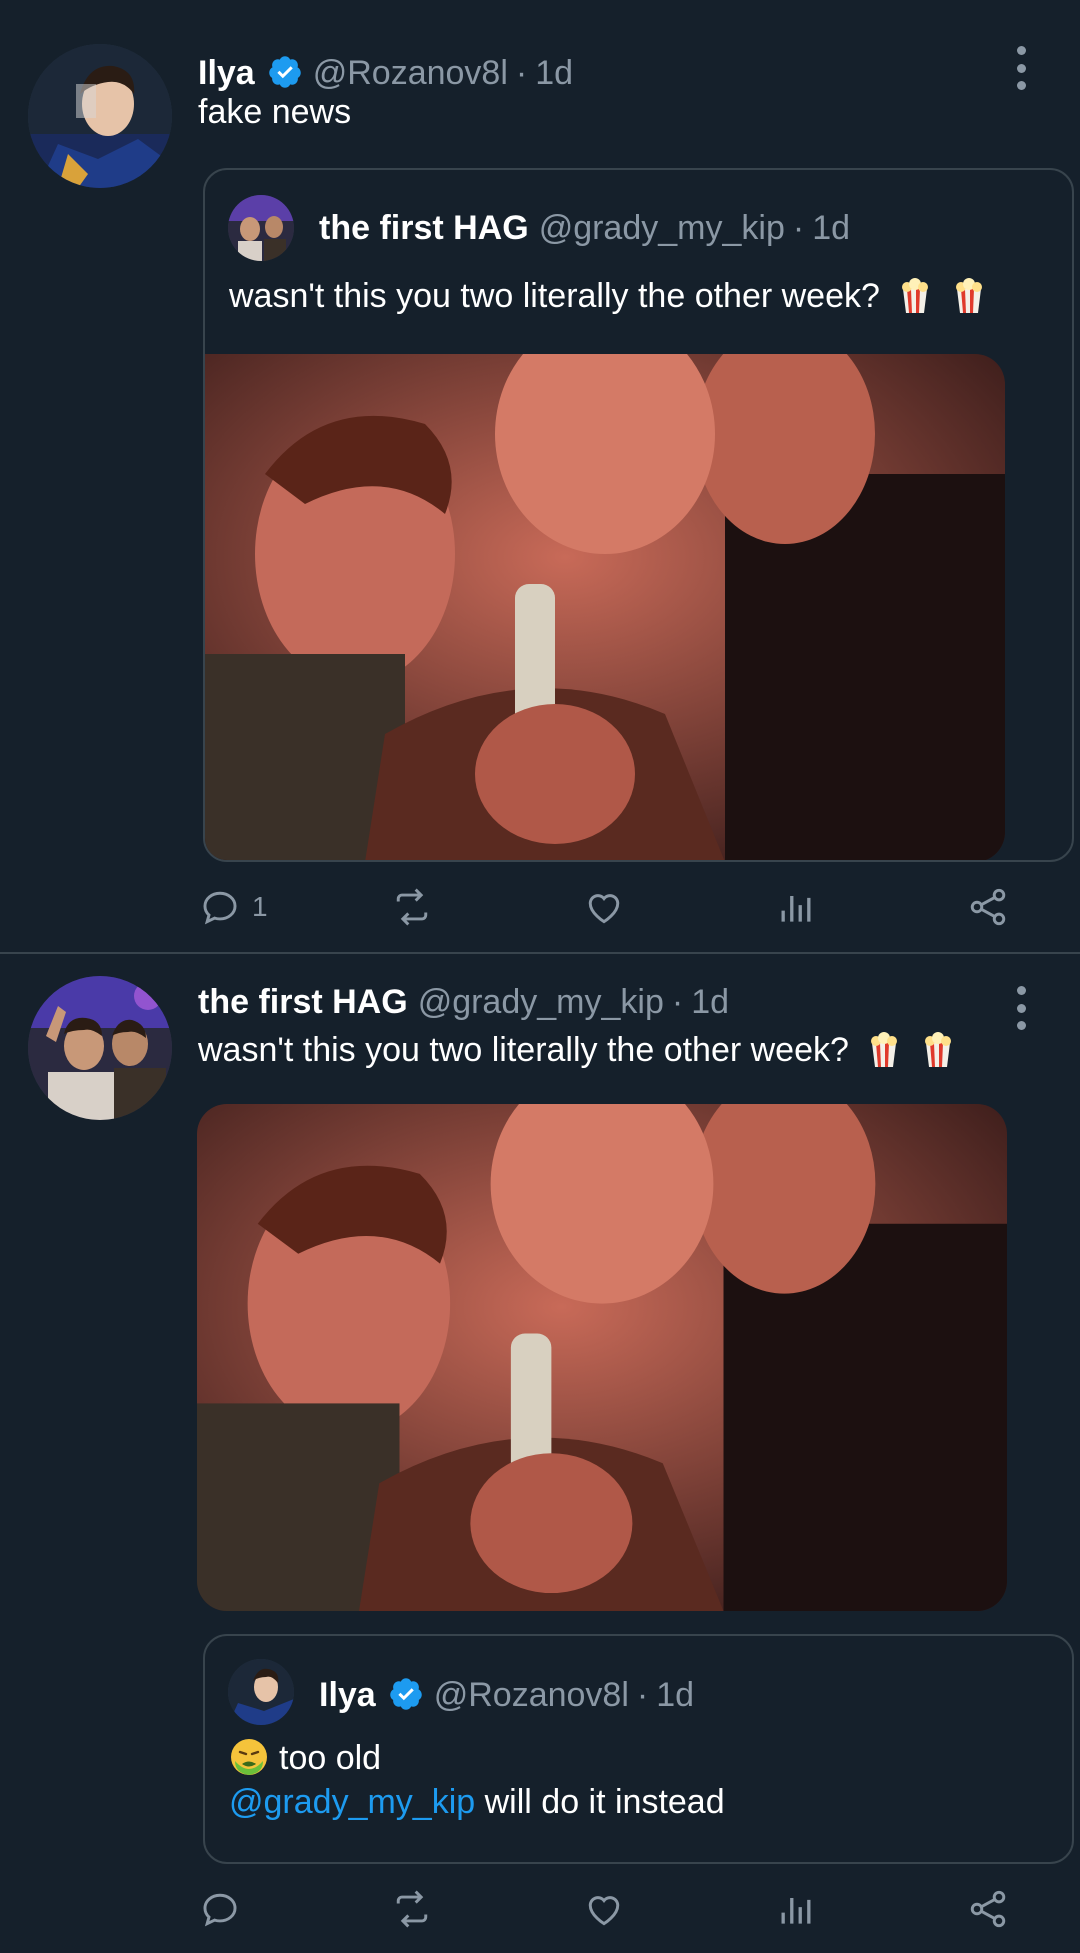 The image size is (1080, 1953). What do you see at coordinates (410, 73) in the screenshot?
I see `author-handle: @Rozanov8l` at bounding box center [410, 73].